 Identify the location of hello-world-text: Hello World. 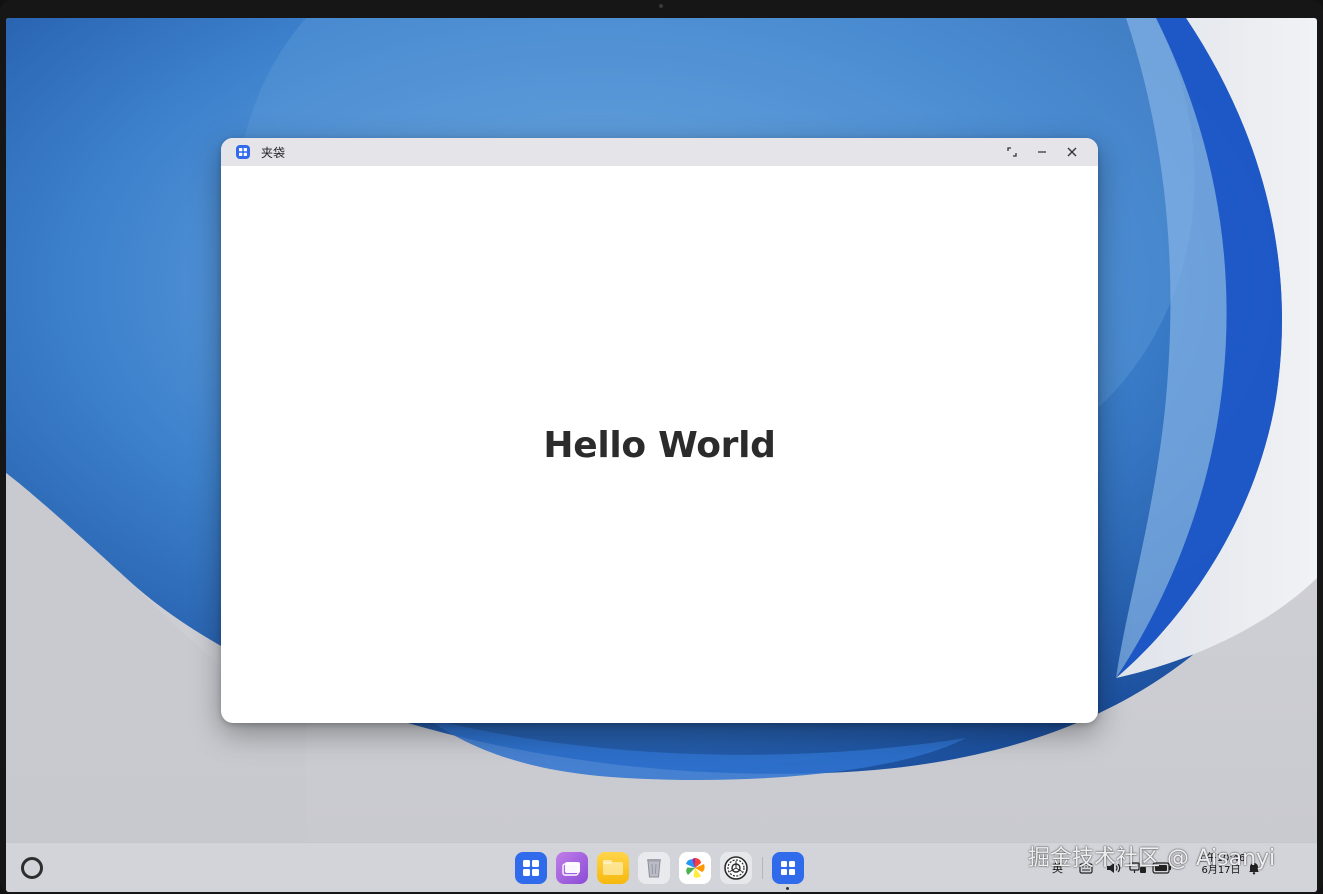
(659, 445).